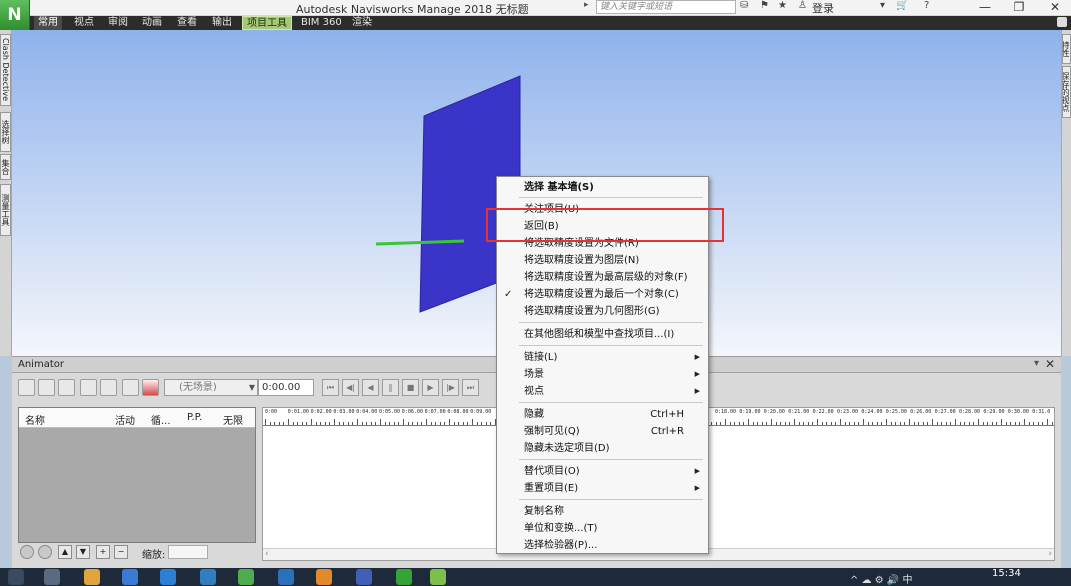  I want to click on store-icon, so click(168, 577).